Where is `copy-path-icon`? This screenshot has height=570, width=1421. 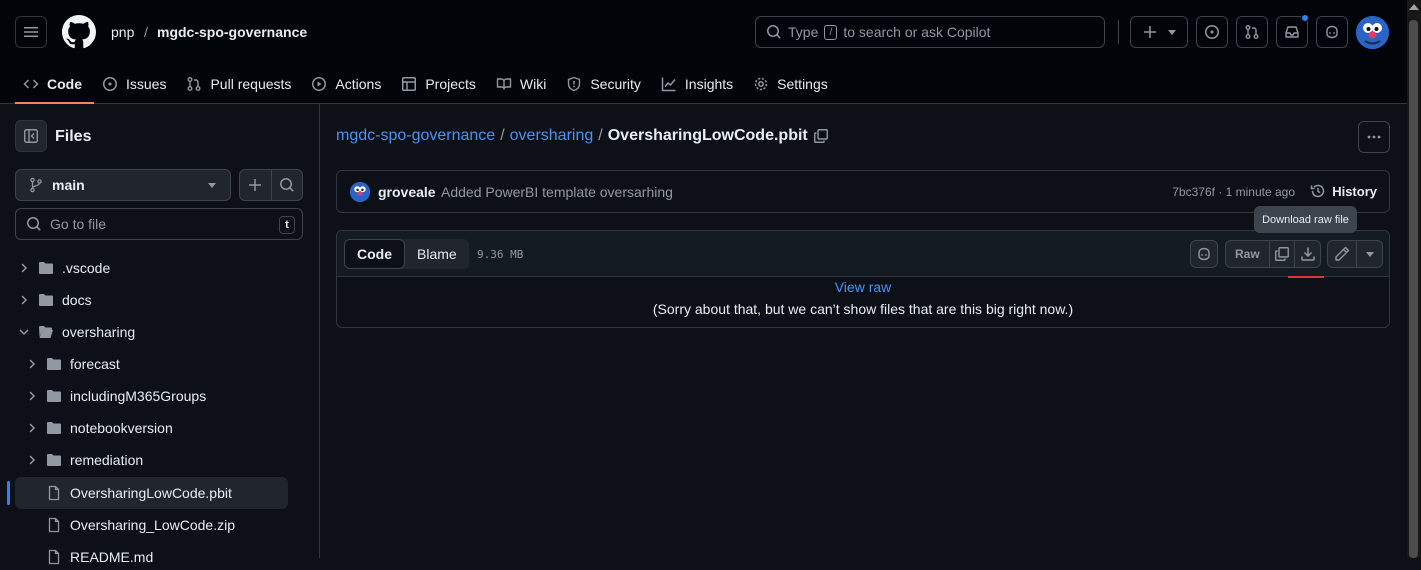
copy-path-icon is located at coordinates (821, 136).